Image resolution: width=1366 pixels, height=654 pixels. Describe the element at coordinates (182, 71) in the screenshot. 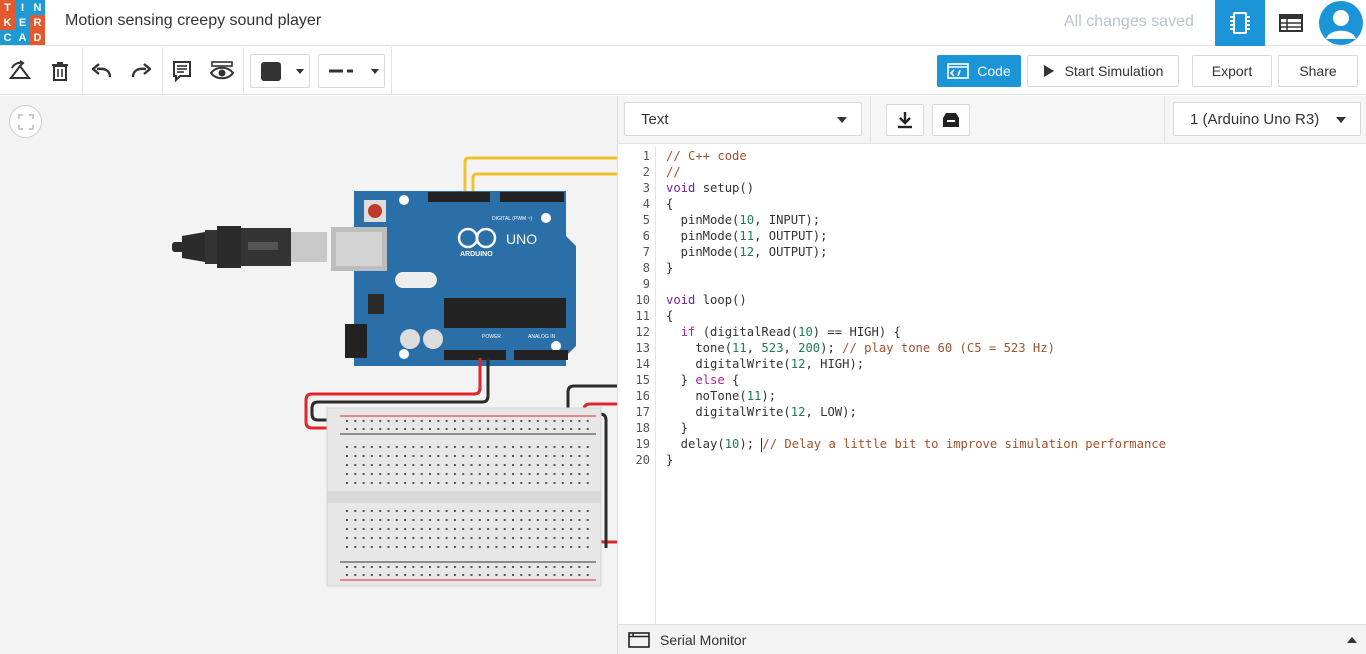

I see `notes-button` at that location.